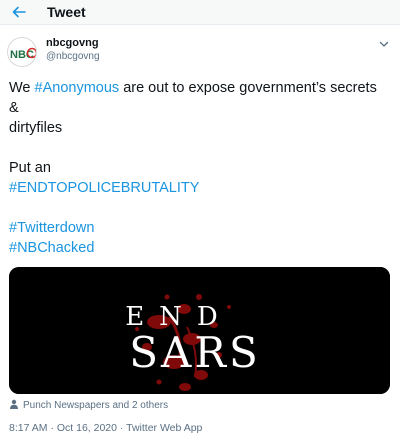  I want to click on chevron-down-icon, so click(384, 44).